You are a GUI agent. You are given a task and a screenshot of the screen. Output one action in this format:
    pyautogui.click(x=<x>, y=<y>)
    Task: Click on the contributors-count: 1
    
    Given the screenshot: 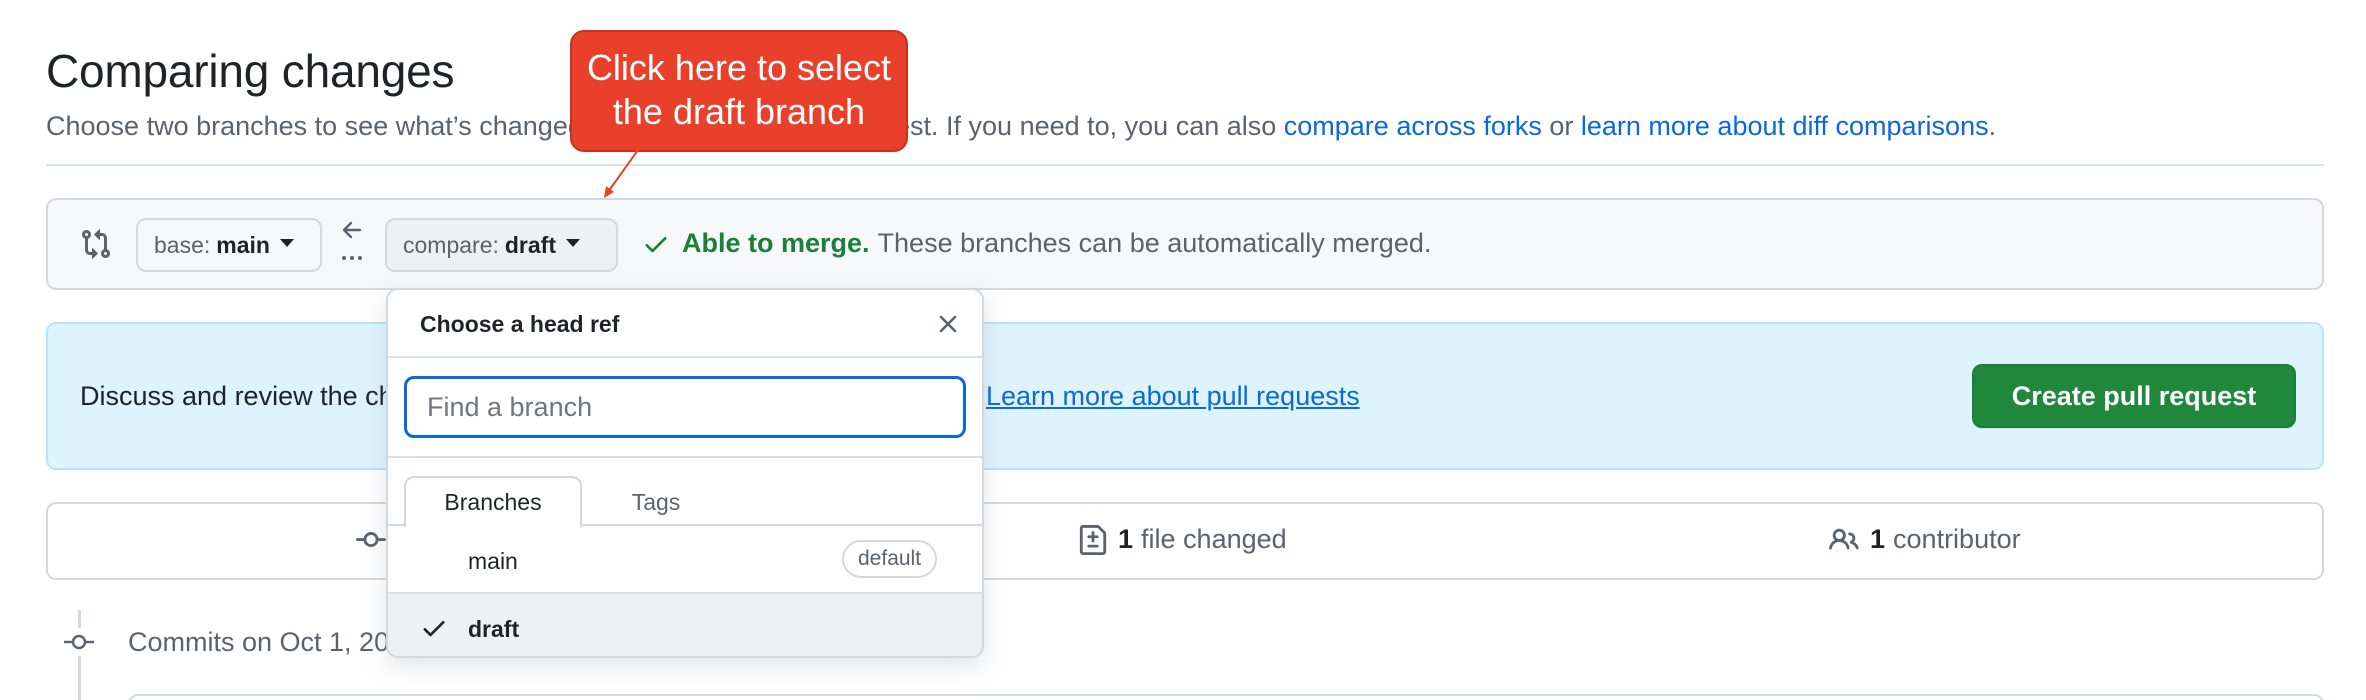 What is the action you would take?
    pyautogui.click(x=1878, y=539)
    